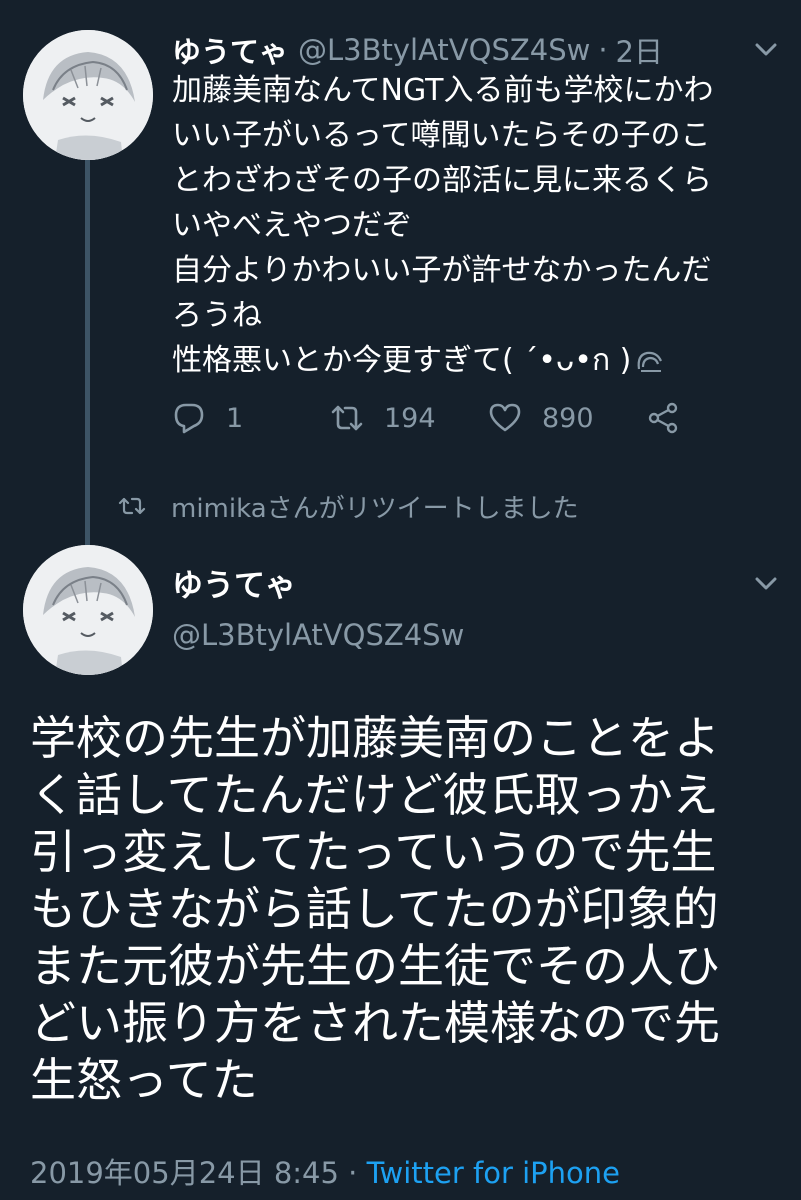  I want to click on retweeted-by-text: mimikaさんがリツイートしました, so click(375, 508).